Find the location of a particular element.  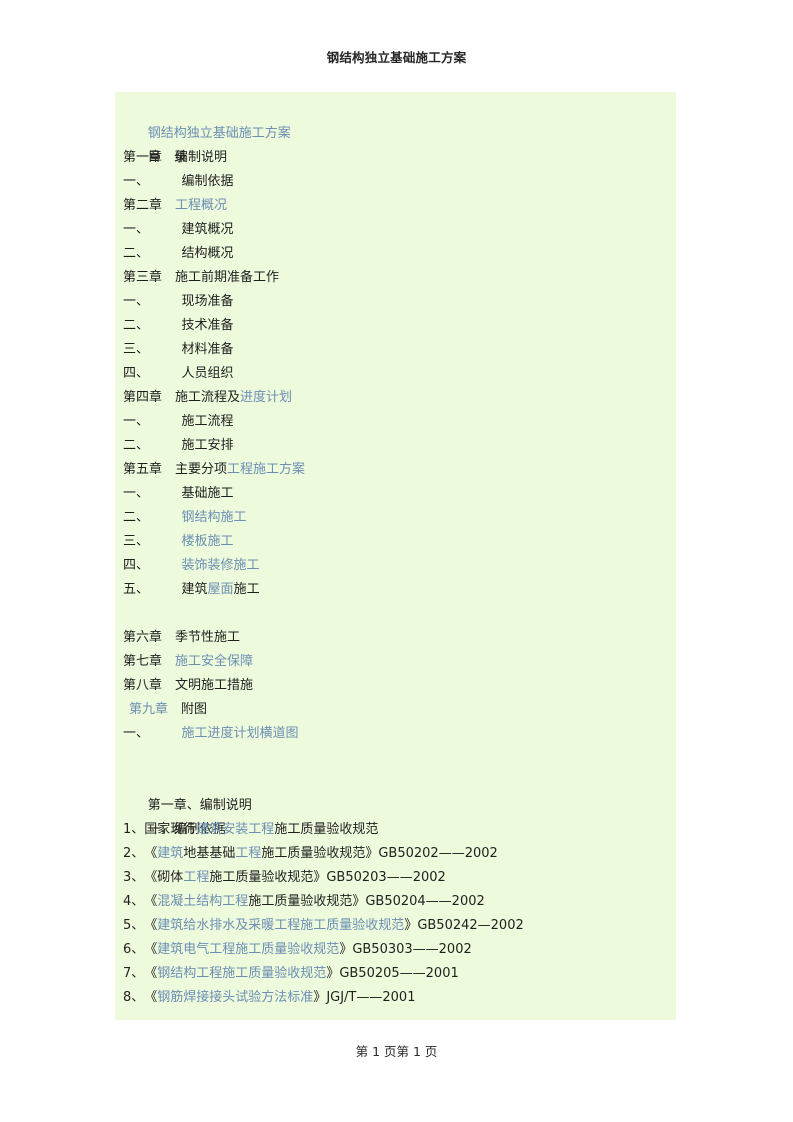

text-run: 材料准备 is located at coordinates (207, 349).